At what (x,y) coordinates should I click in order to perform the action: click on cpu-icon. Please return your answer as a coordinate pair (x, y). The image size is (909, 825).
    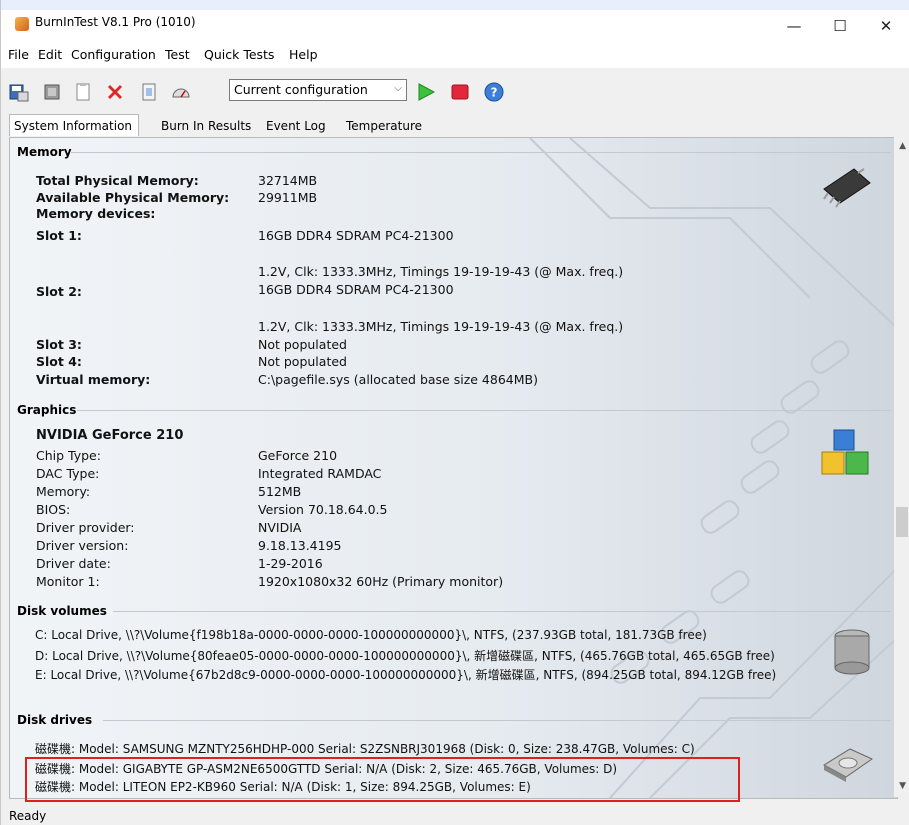
    Looking at the image, I should click on (52, 92).